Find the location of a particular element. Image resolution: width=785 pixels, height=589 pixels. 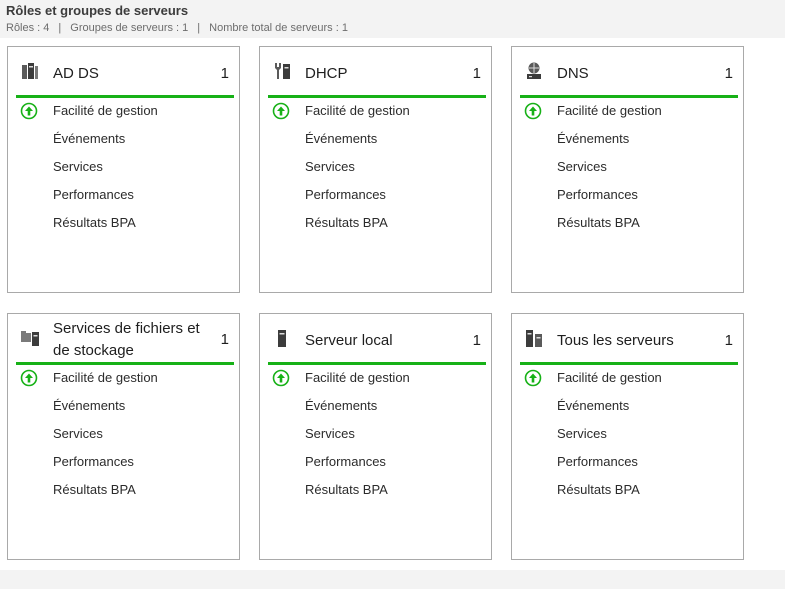

tile-header: Serveur local 1 is located at coordinates (377, 339).